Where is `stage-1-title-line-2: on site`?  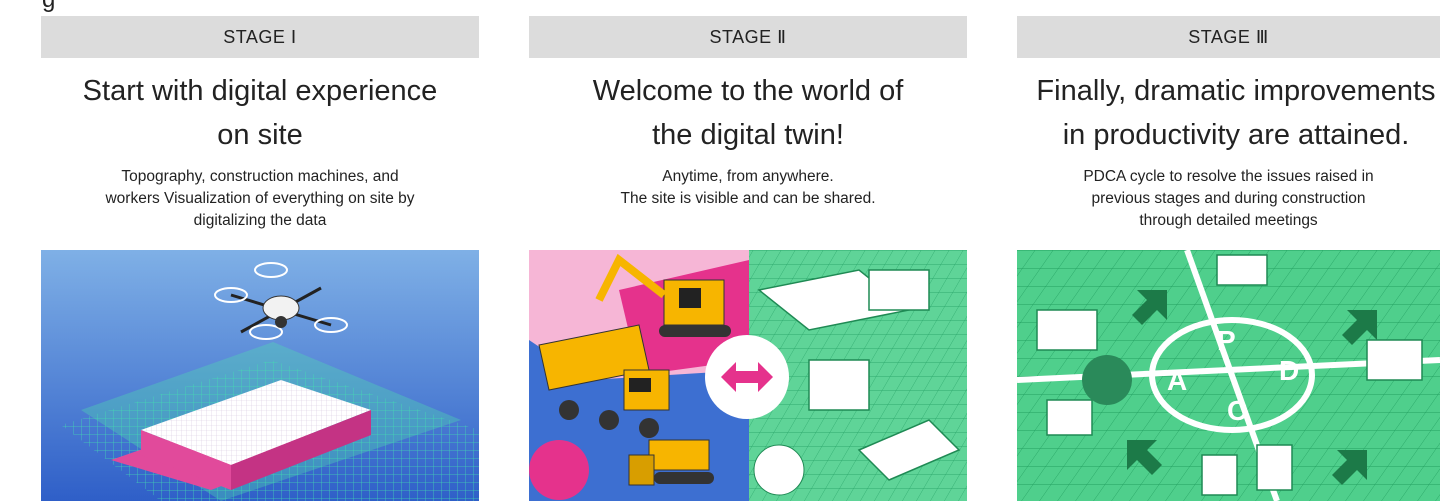 stage-1-title-line-2: on site is located at coordinates (260, 135).